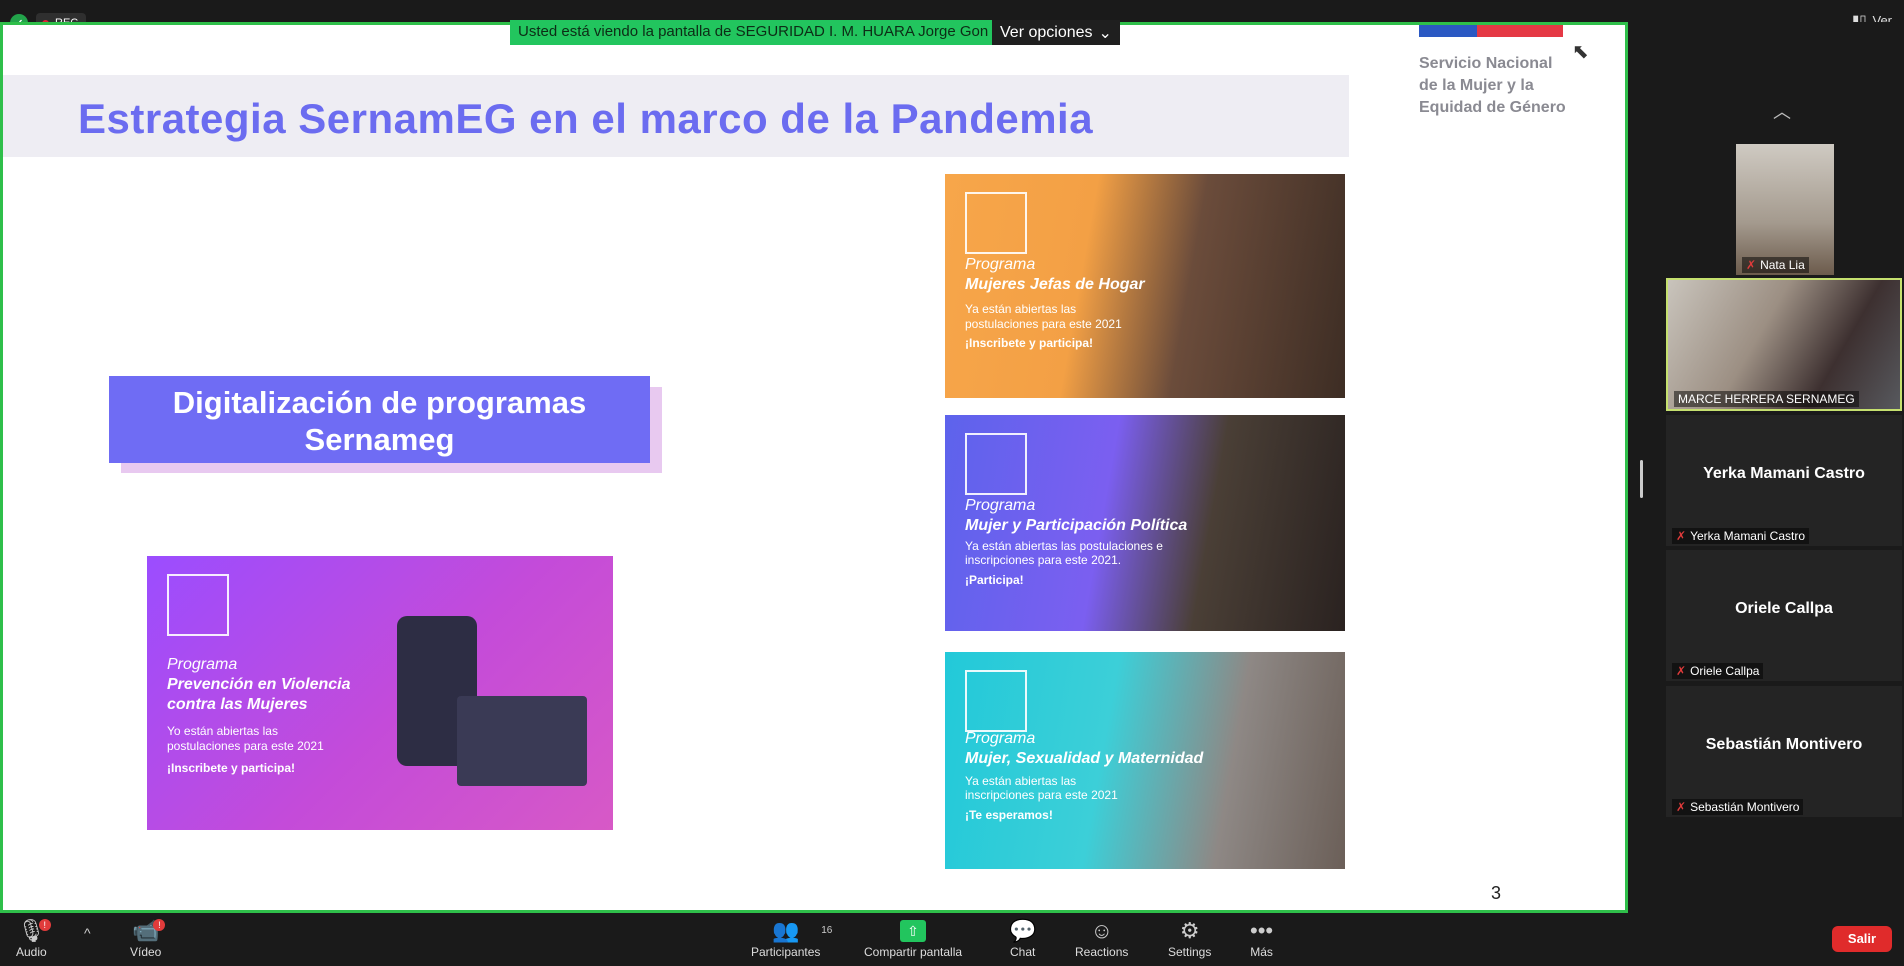 The width and height of the screenshot is (1904, 966). I want to click on digital-box-line-1: Digitalización de programas, so click(379, 402).